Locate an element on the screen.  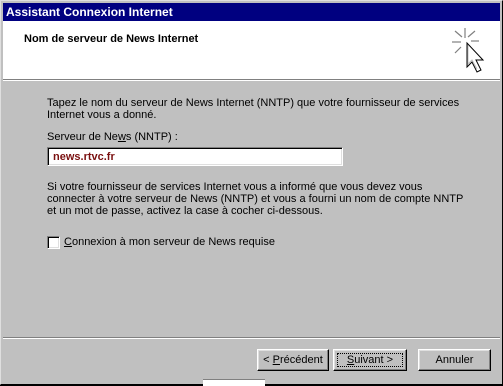
next-button: Suivant > is located at coordinates (370, 360).